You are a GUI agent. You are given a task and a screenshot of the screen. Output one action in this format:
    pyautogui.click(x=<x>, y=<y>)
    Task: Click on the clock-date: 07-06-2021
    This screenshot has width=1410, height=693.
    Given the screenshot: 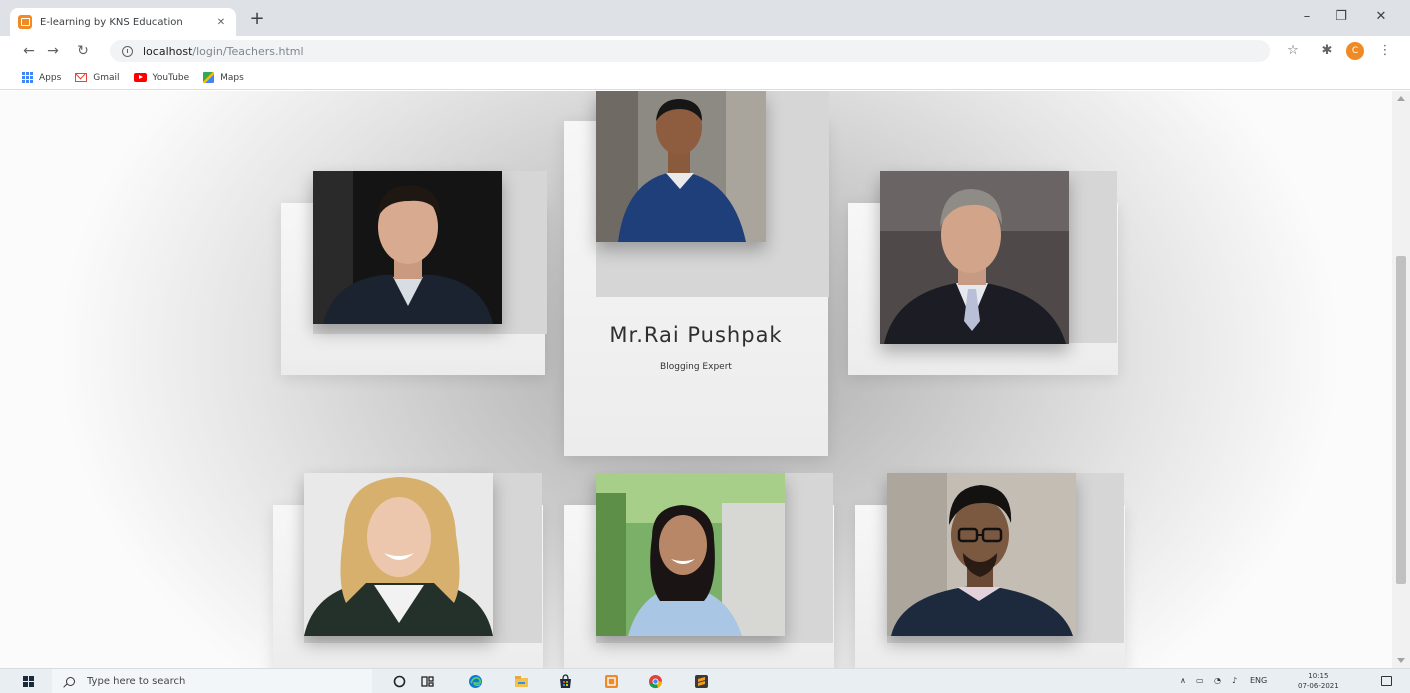 What is the action you would take?
    pyautogui.click(x=1318, y=686)
    